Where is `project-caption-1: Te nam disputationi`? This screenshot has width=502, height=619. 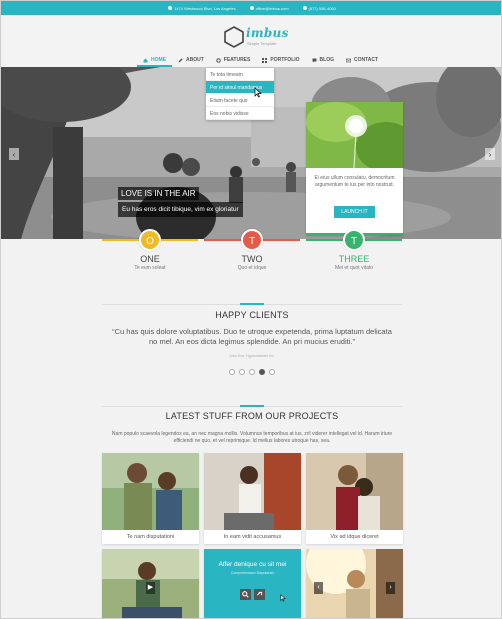 project-caption-1: Te nam disputationi is located at coordinates (150, 537).